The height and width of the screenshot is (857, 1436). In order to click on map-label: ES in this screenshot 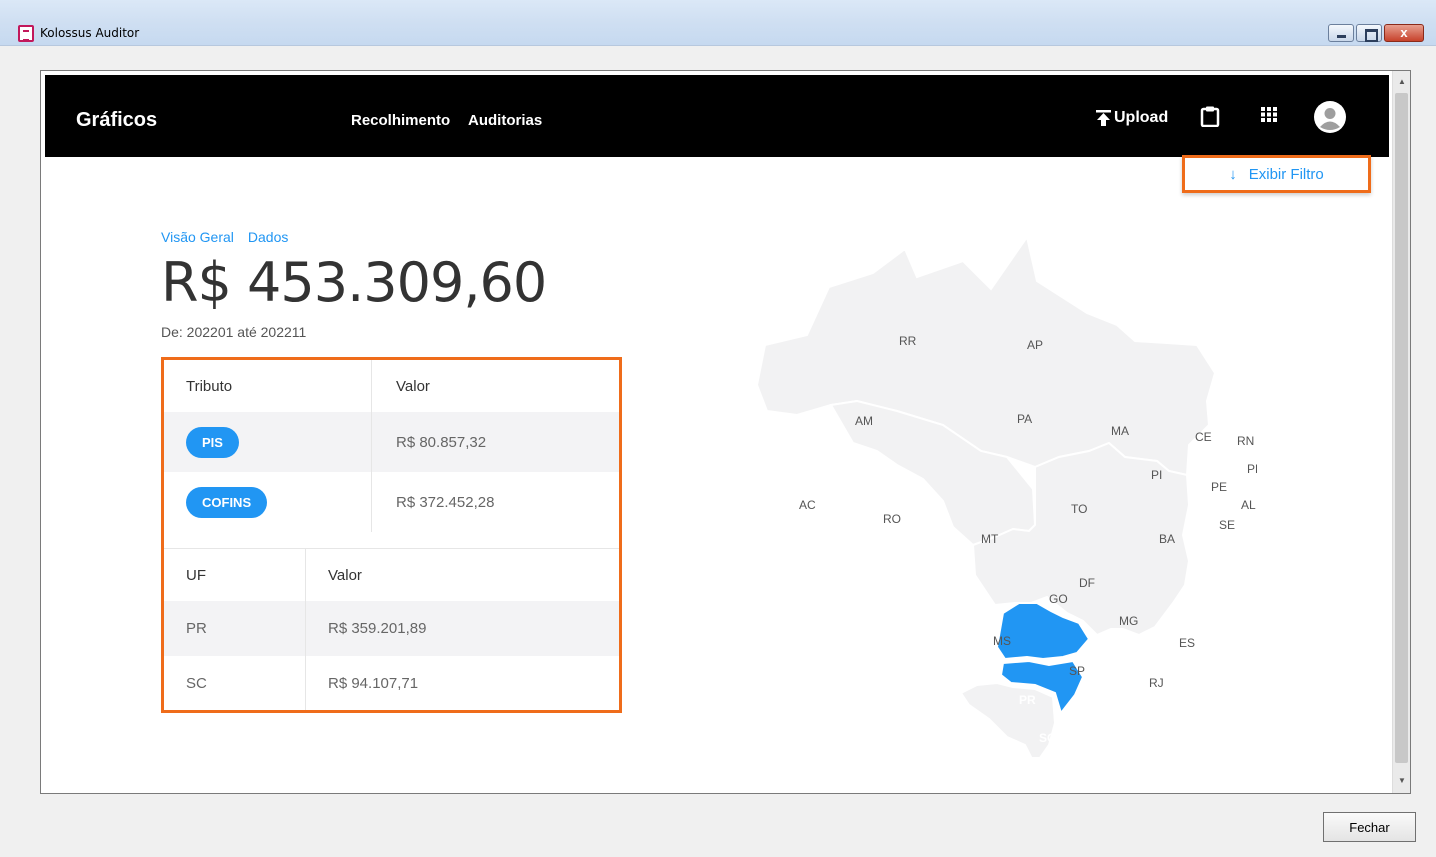, I will do `click(1187, 643)`.